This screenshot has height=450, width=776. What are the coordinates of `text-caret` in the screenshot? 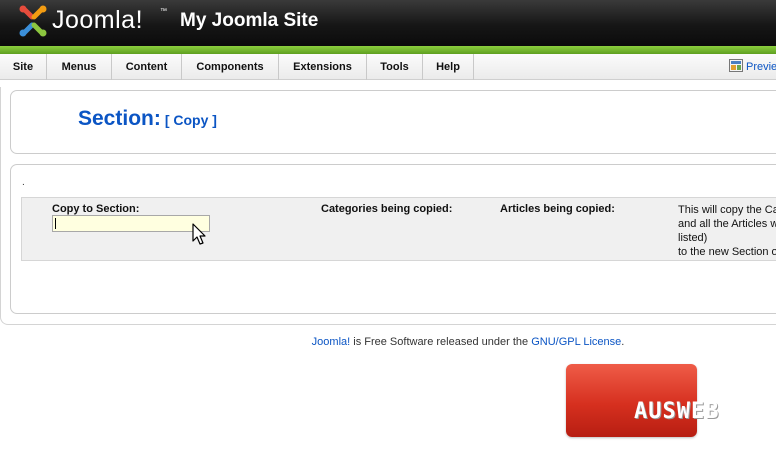 It's located at (55, 223).